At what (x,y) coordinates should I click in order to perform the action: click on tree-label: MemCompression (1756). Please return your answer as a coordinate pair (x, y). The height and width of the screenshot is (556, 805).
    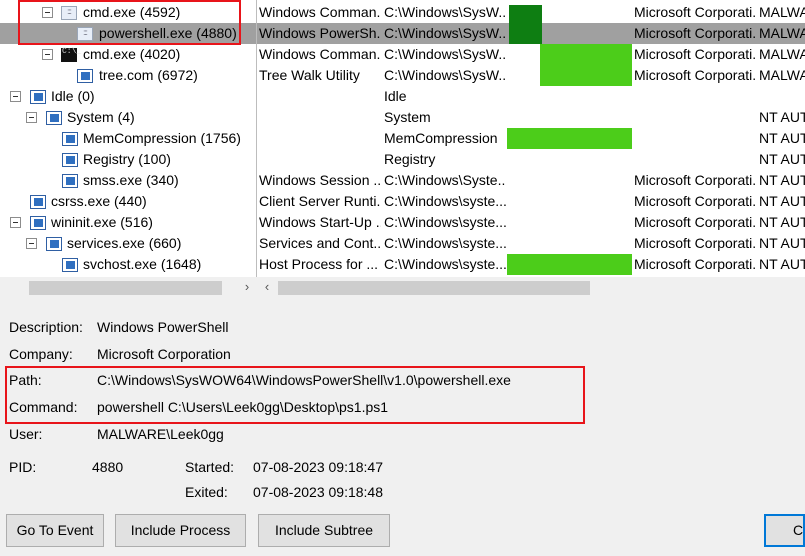
    Looking at the image, I should click on (162, 138).